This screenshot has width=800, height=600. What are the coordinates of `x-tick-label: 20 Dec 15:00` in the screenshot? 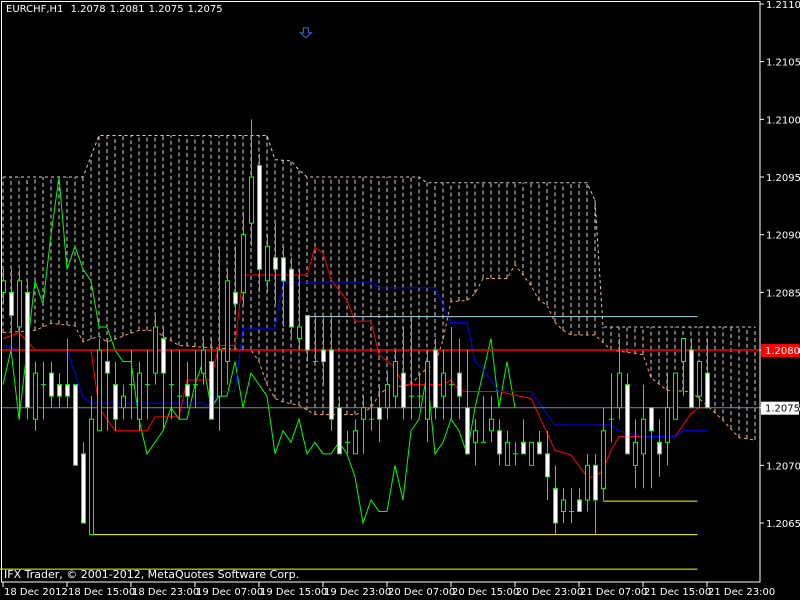 It's located at (485, 592).